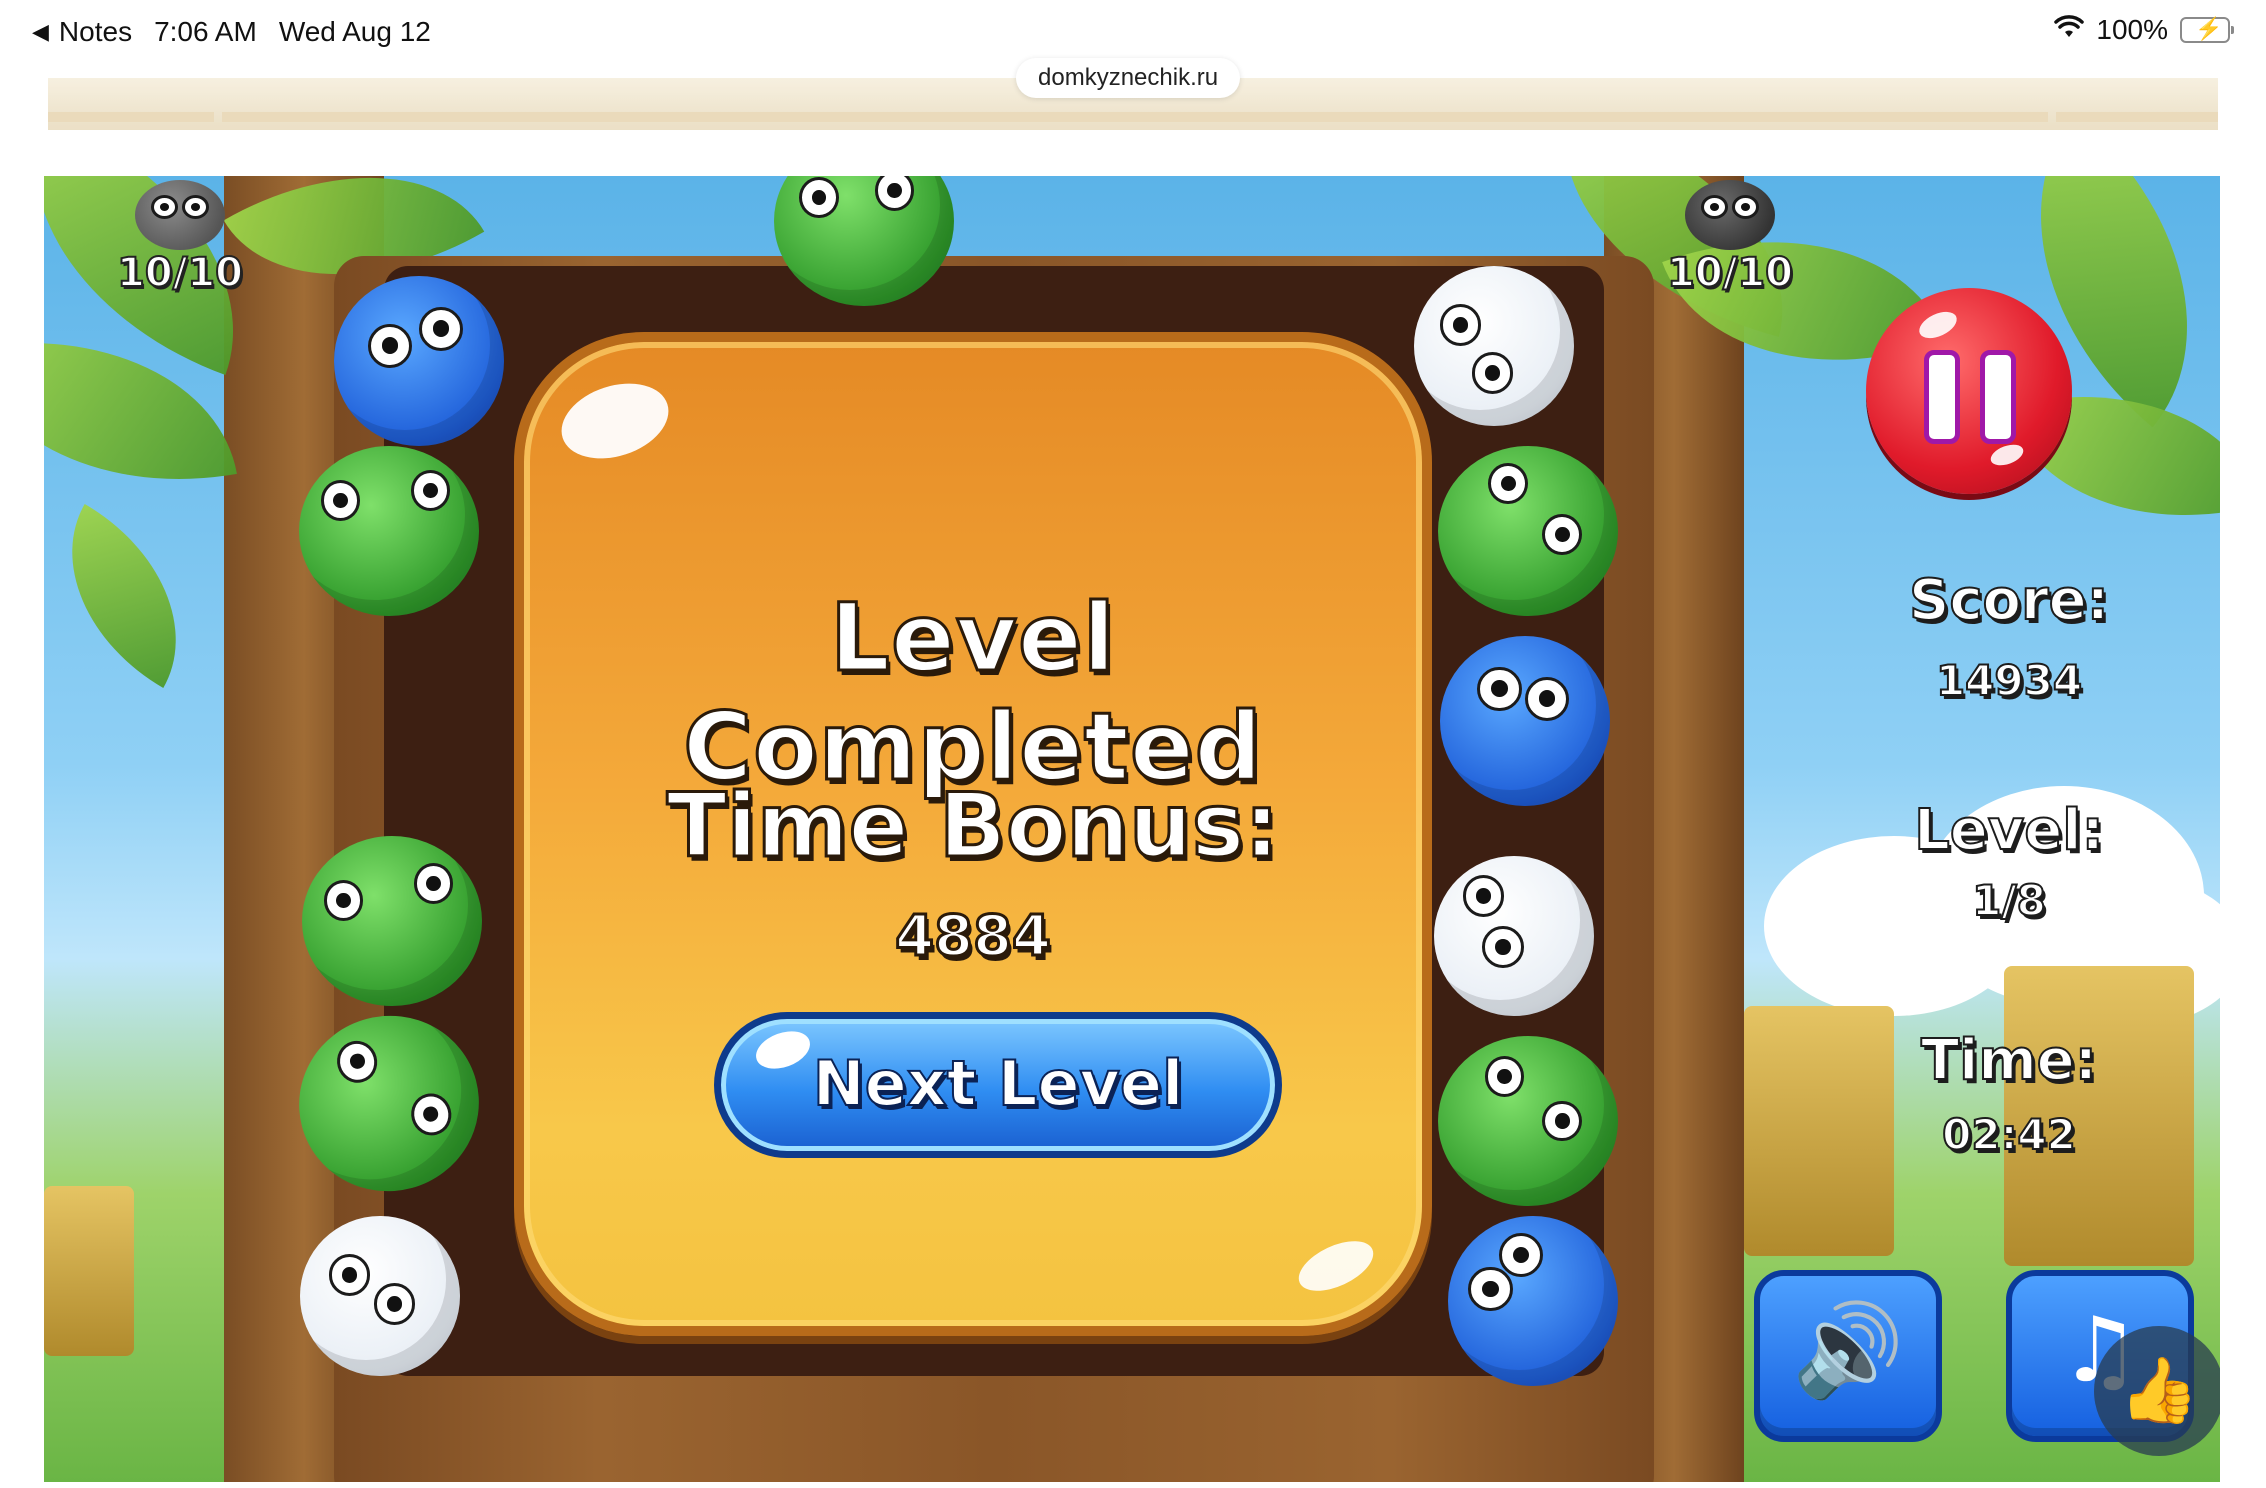  I want to click on score-label: Score:, so click(2009, 600).